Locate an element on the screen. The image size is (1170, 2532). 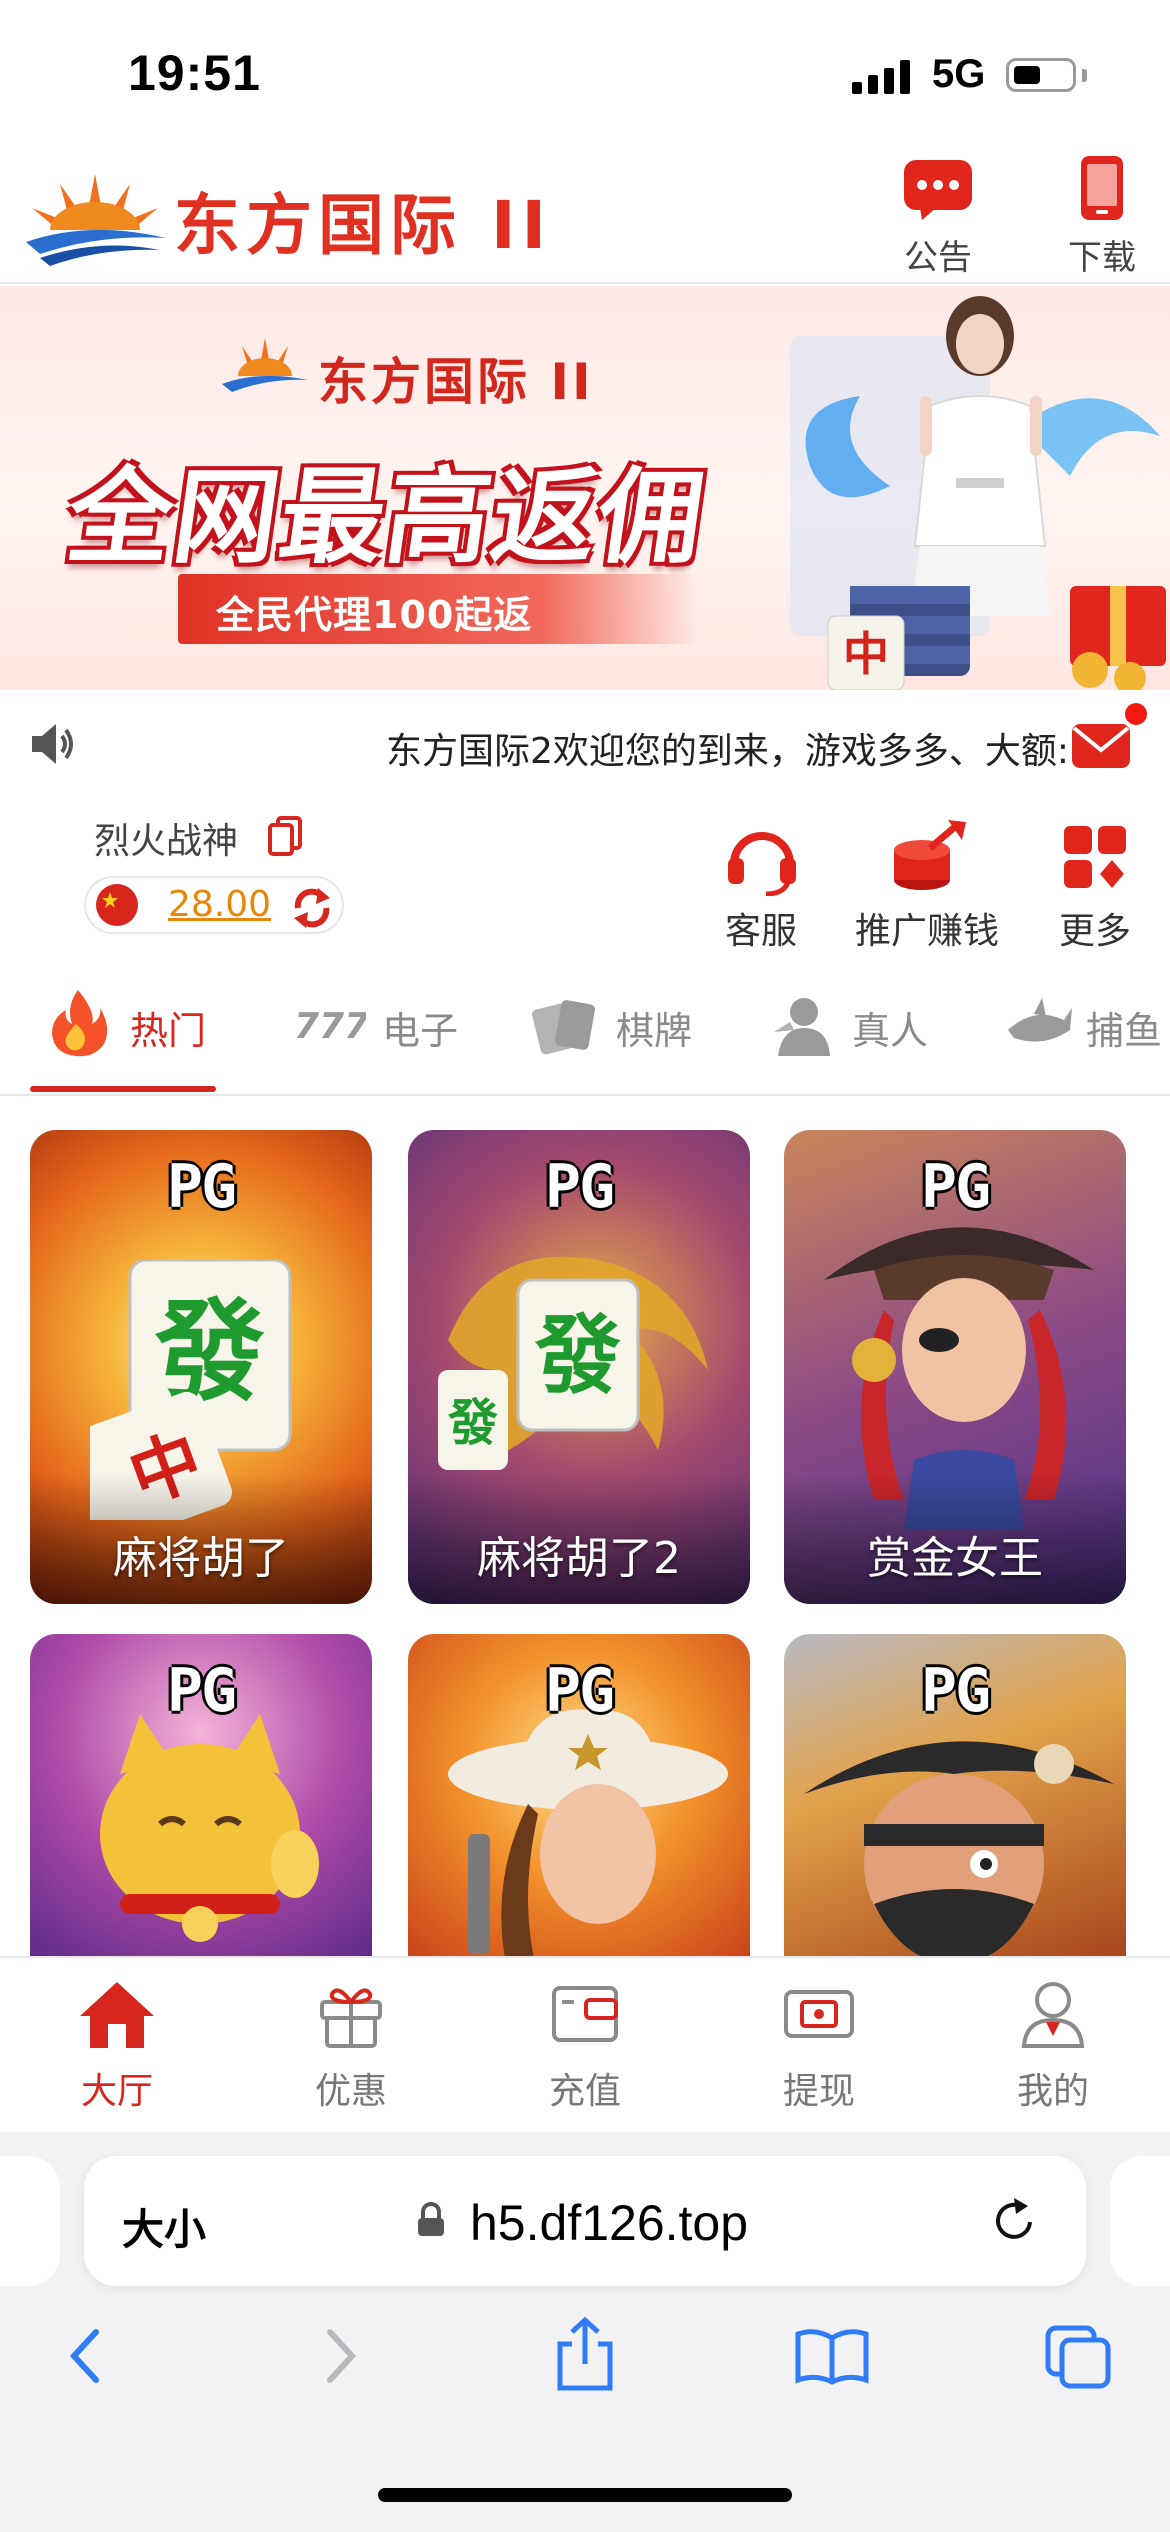
download-label: 下载 is located at coordinates (1102, 258).